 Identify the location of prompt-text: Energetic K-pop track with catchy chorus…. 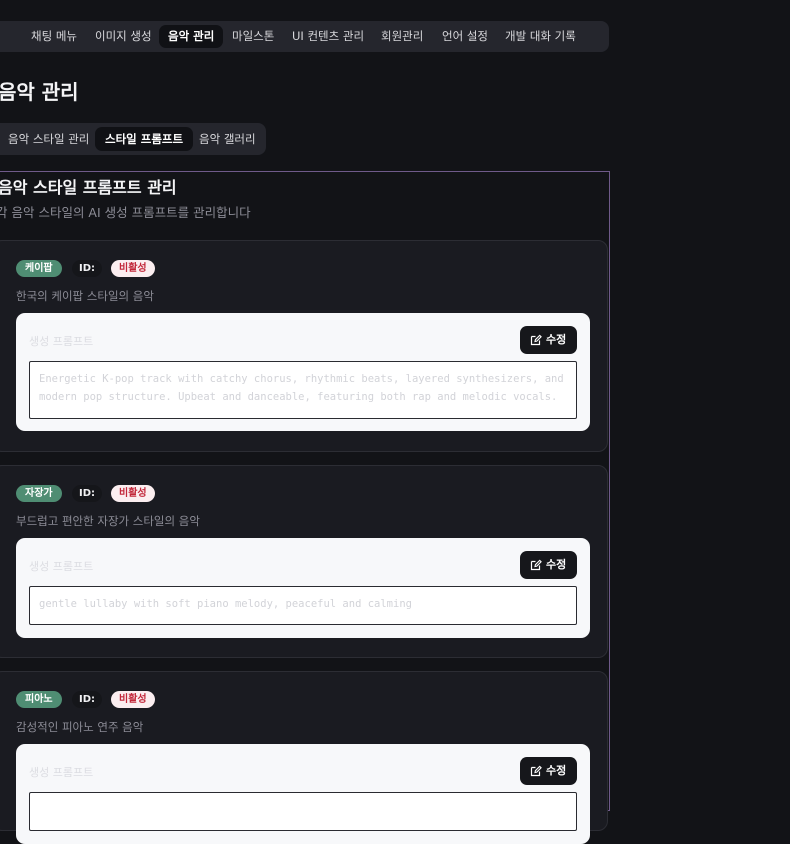
(303, 390).